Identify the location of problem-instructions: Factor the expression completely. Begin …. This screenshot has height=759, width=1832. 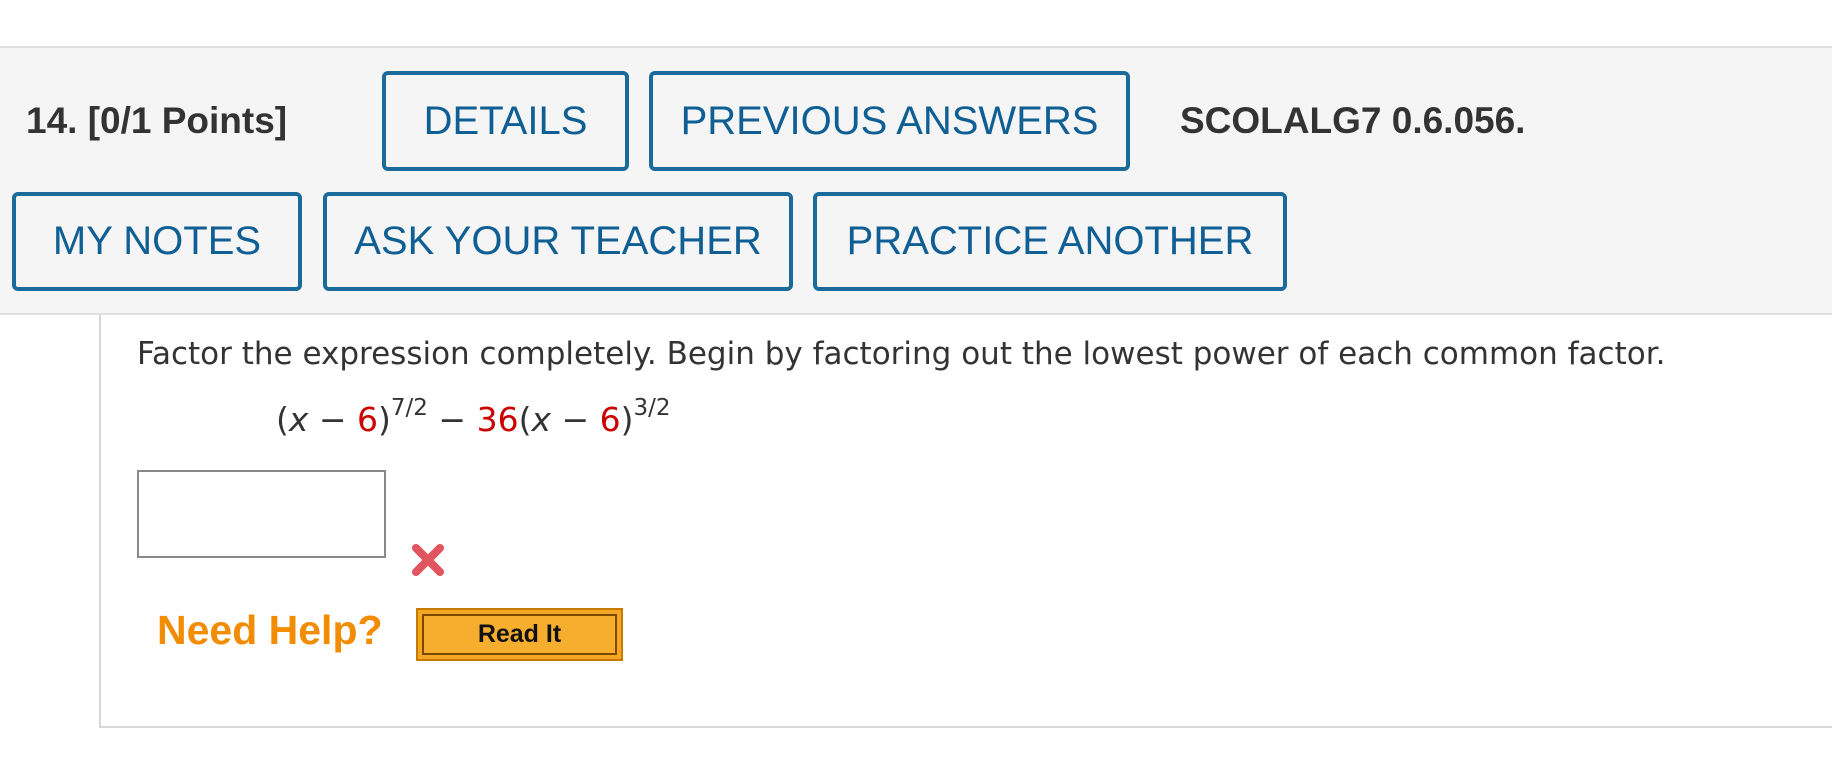
(901, 354).